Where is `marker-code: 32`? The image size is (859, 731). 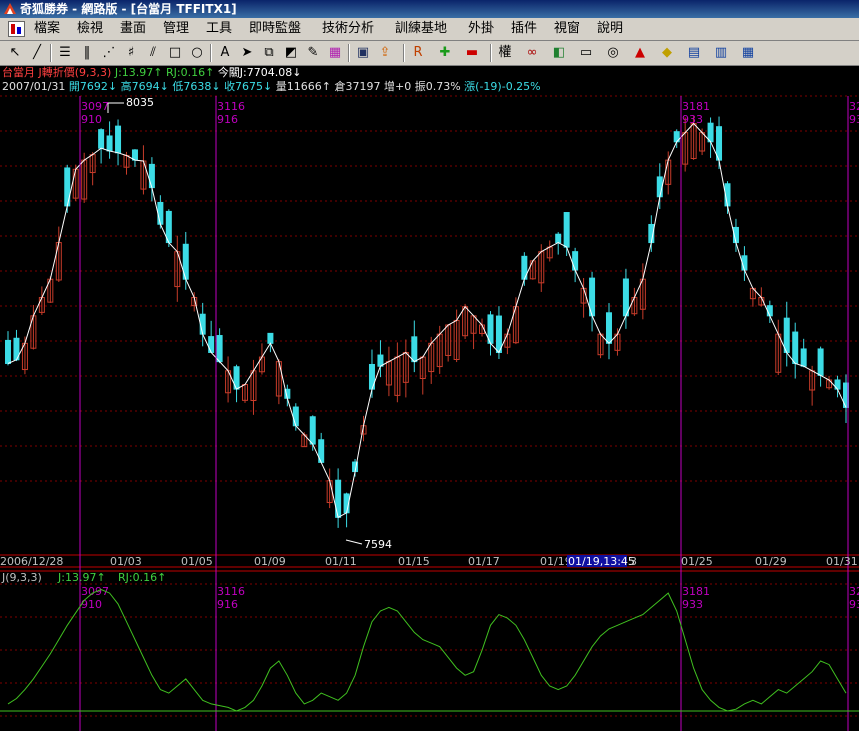
marker-code: 32 is located at coordinates (854, 106).